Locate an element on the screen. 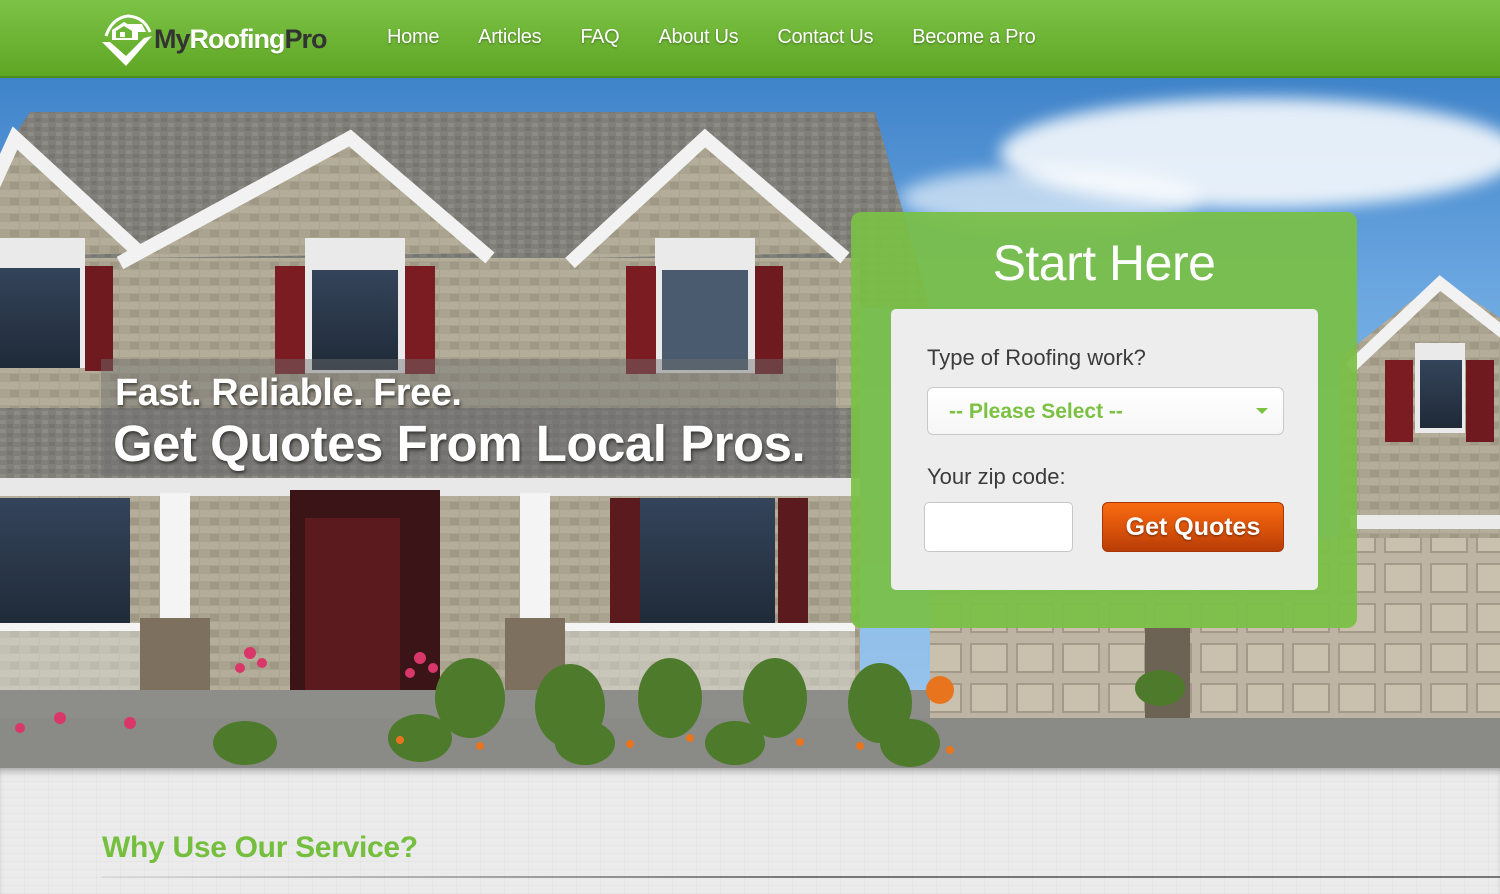 This screenshot has height=894, width=1500. chevron-down-icon is located at coordinates (1262, 411).